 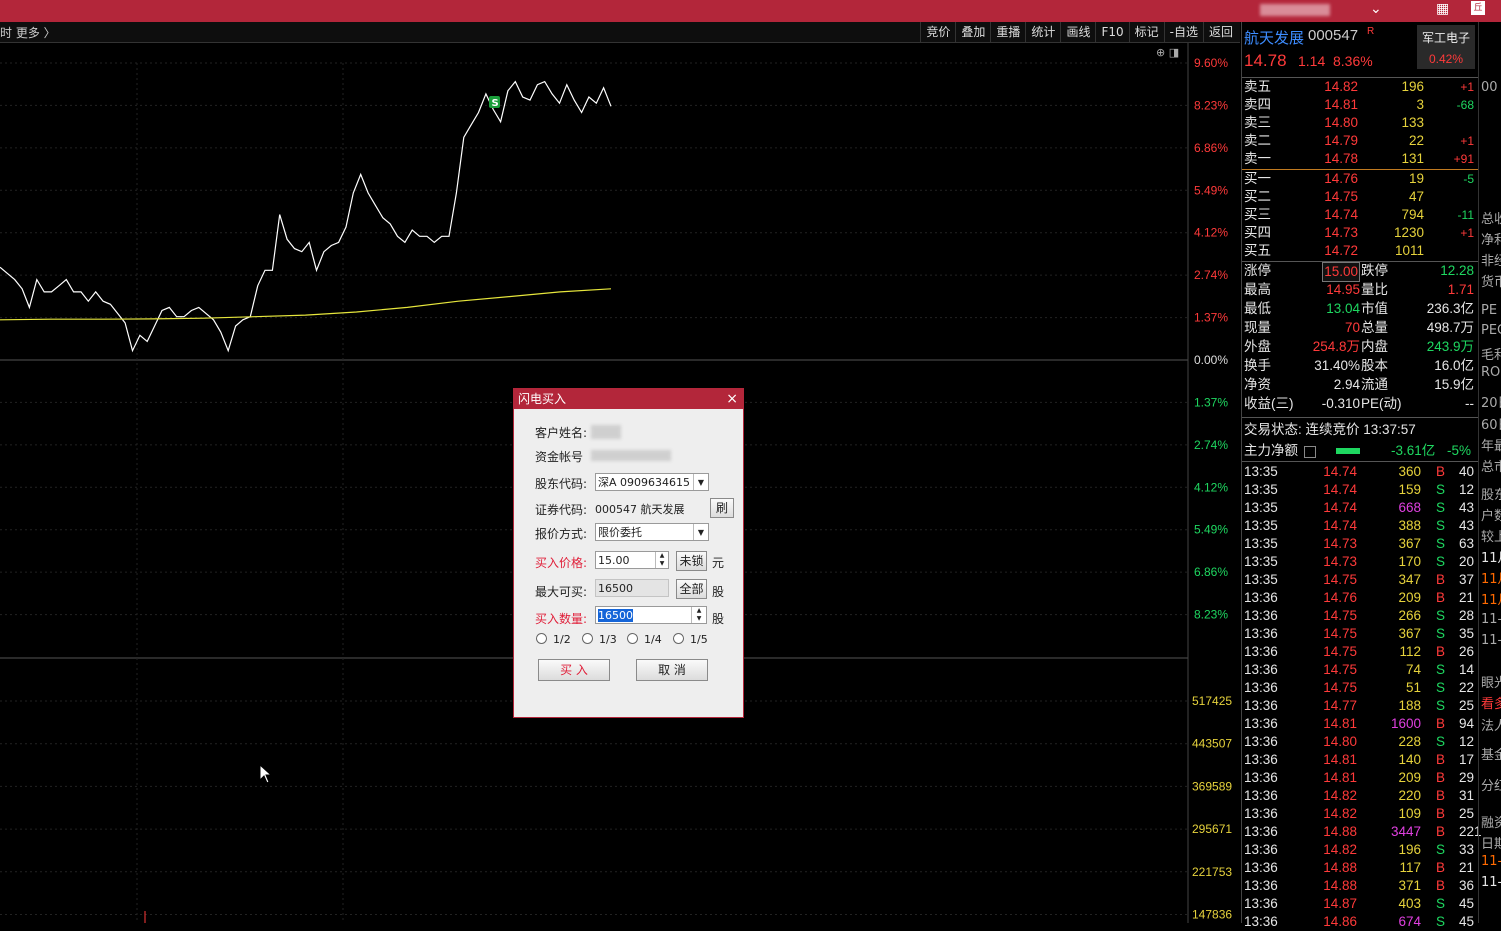 What do you see at coordinates (1491, 259) in the screenshot?
I see `f10-item: 非经` at bounding box center [1491, 259].